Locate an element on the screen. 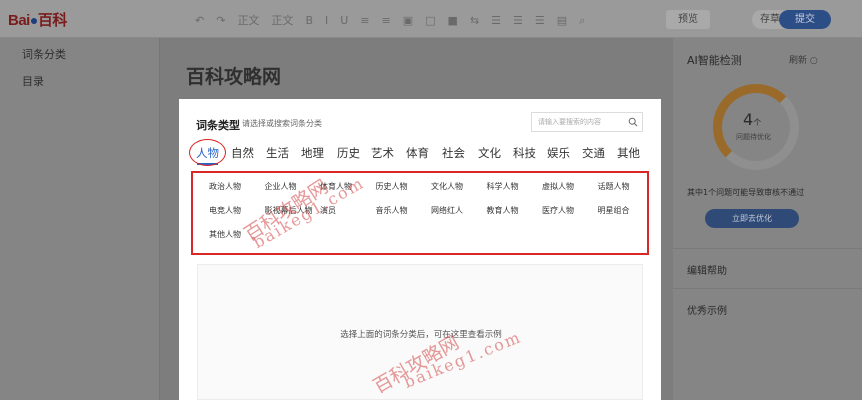  baidu-baike-logo: Bai●百科 is located at coordinates (37, 19).